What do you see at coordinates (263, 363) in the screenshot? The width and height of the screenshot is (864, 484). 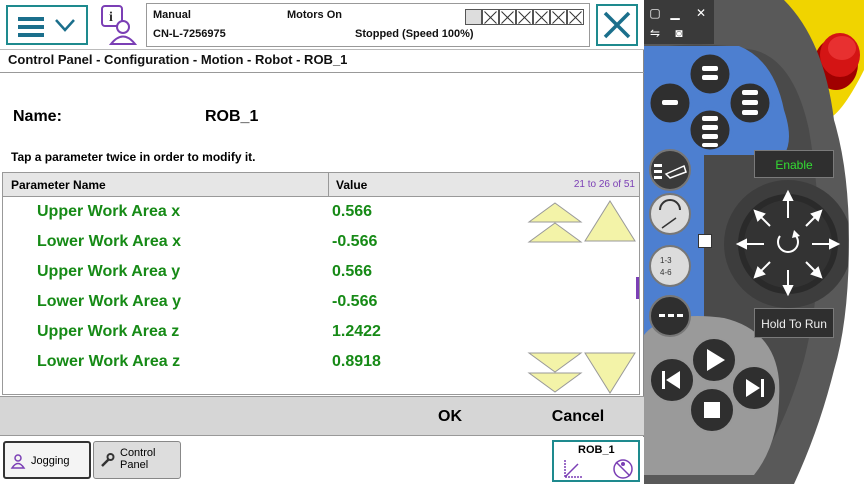 I see `table-row: Lower Work Area z 0.8918` at bounding box center [263, 363].